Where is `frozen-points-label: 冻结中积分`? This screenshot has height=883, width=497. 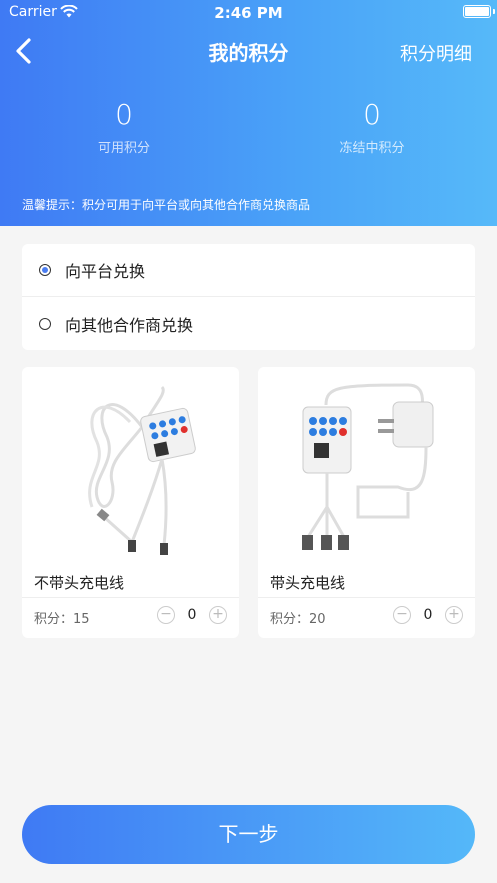 frozen-points-label: 冻结中积分 is located at coordinates (372, 148).